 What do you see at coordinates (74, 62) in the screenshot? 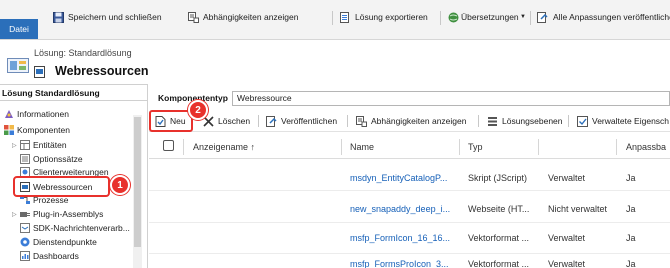
I see `solution-header: Lösung: Standardlösung Webressourcen` at bounding box center [74, 62].